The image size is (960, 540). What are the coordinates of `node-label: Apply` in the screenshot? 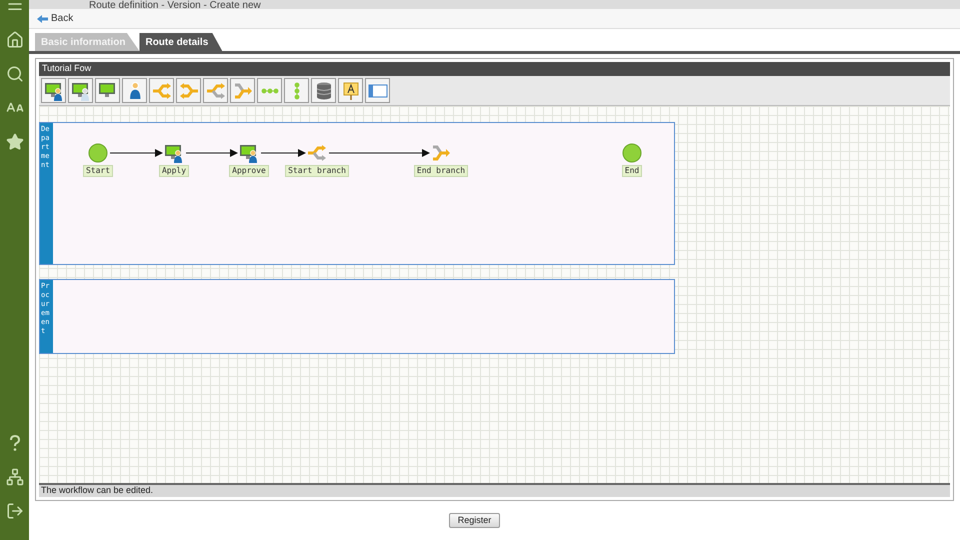 It's located at (174, 171).